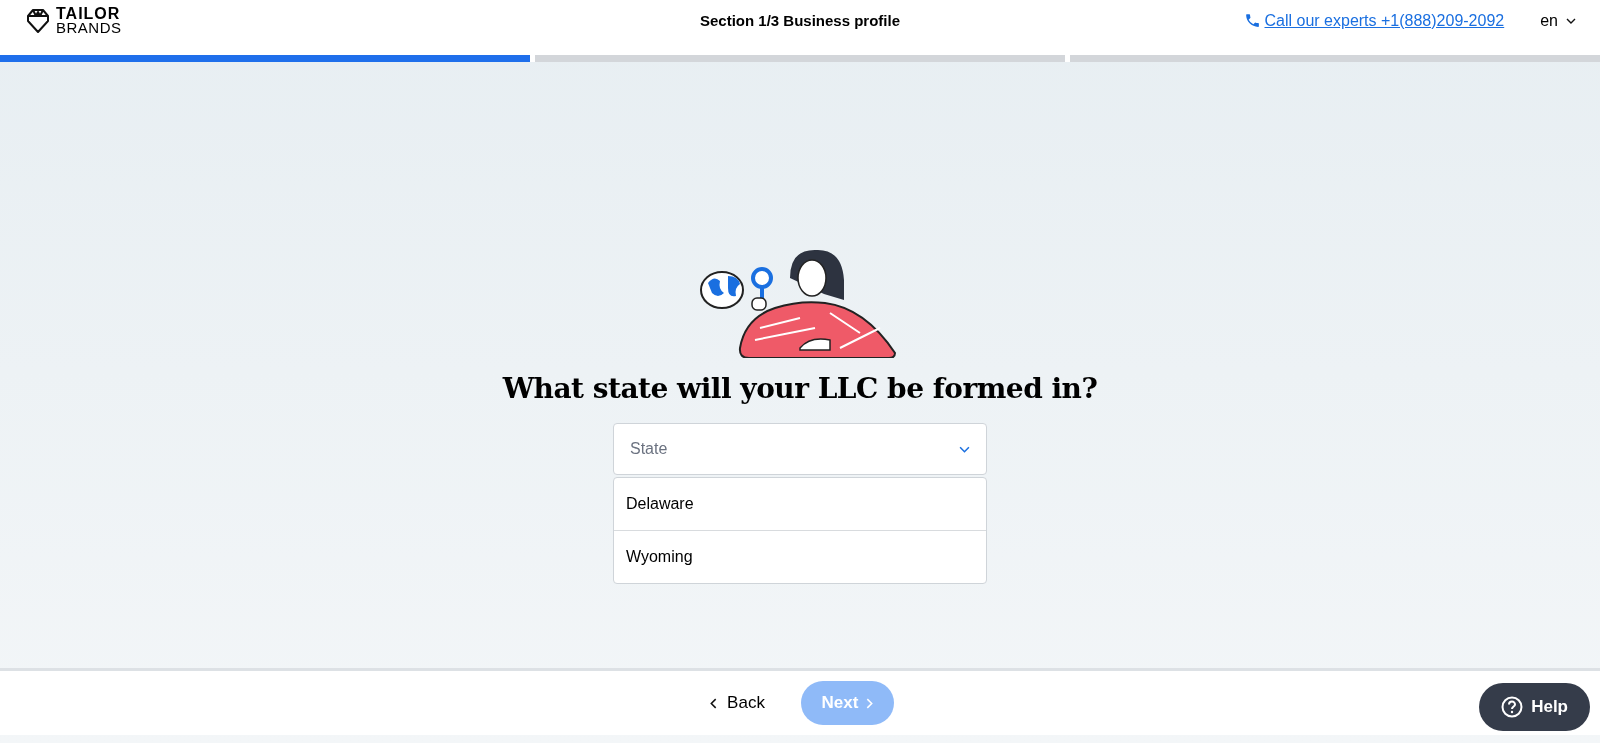 The height and width of the screenshot is (743, 1600). I want to click on help-button: Help, so click(1534, 707).